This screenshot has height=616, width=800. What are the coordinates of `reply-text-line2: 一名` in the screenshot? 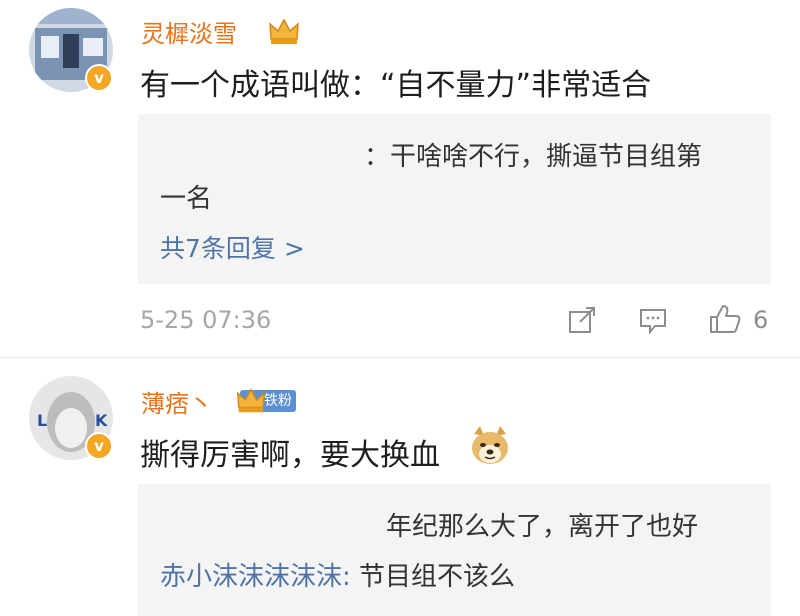 It's located at (186, 199).